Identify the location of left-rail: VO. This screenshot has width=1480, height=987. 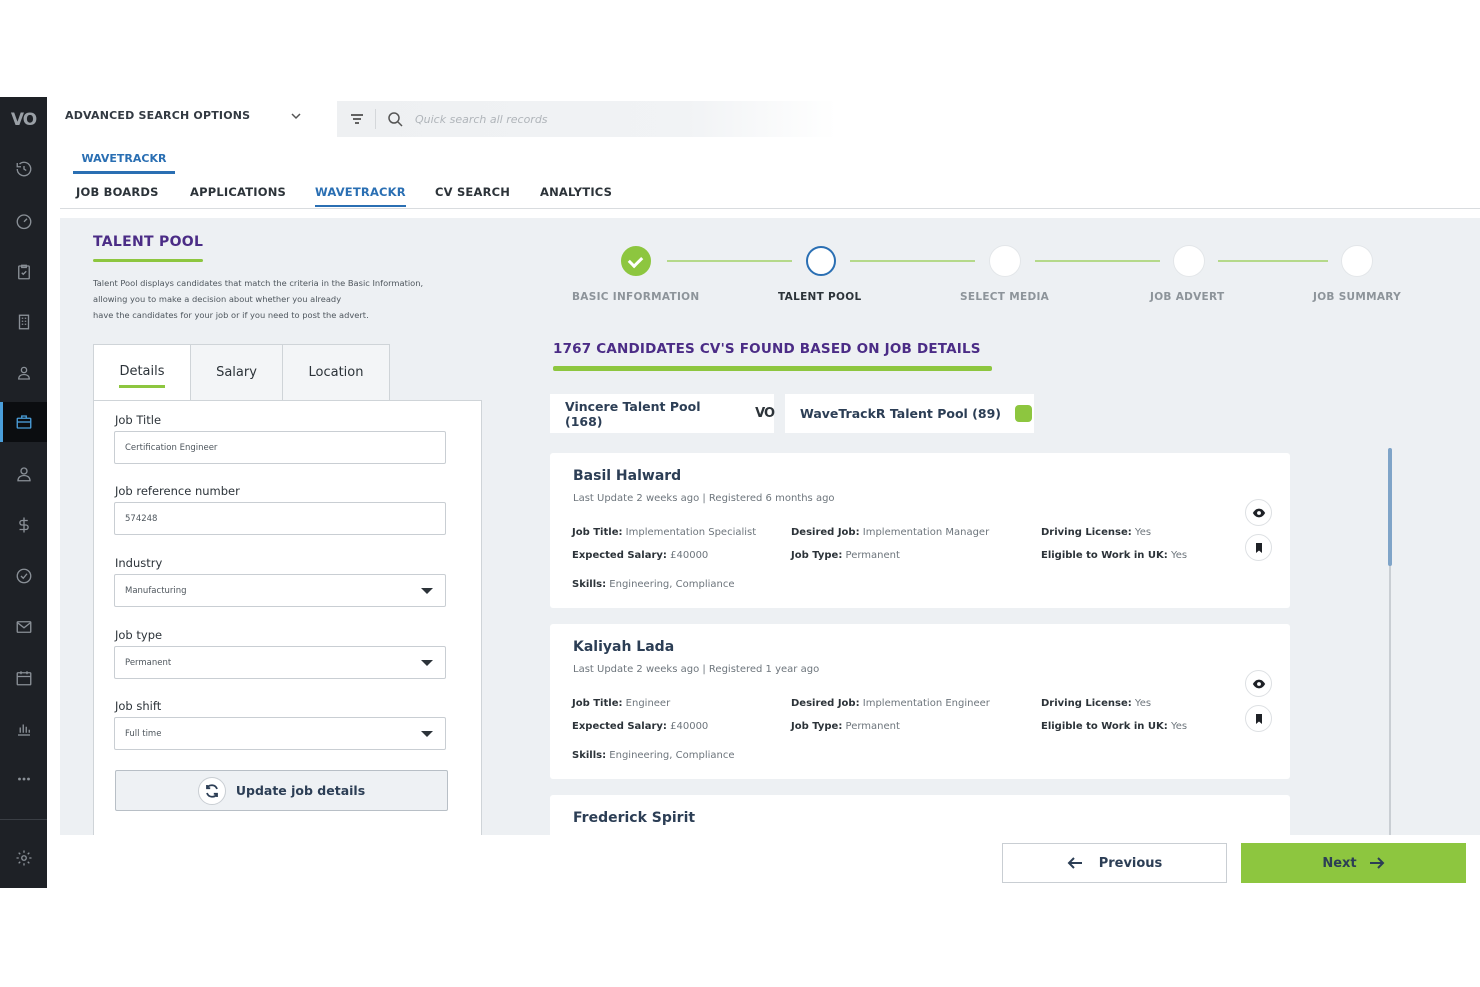
(23, 492).